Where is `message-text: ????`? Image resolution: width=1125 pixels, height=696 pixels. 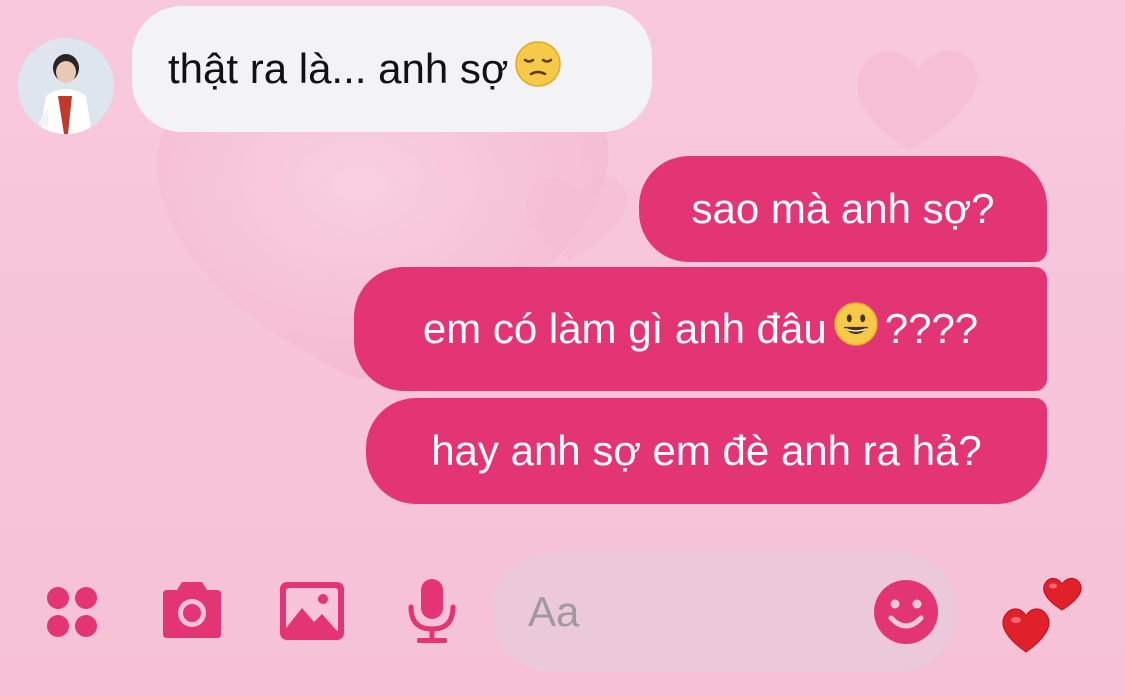
message-text: ???? is located at coordinates (931, 328).